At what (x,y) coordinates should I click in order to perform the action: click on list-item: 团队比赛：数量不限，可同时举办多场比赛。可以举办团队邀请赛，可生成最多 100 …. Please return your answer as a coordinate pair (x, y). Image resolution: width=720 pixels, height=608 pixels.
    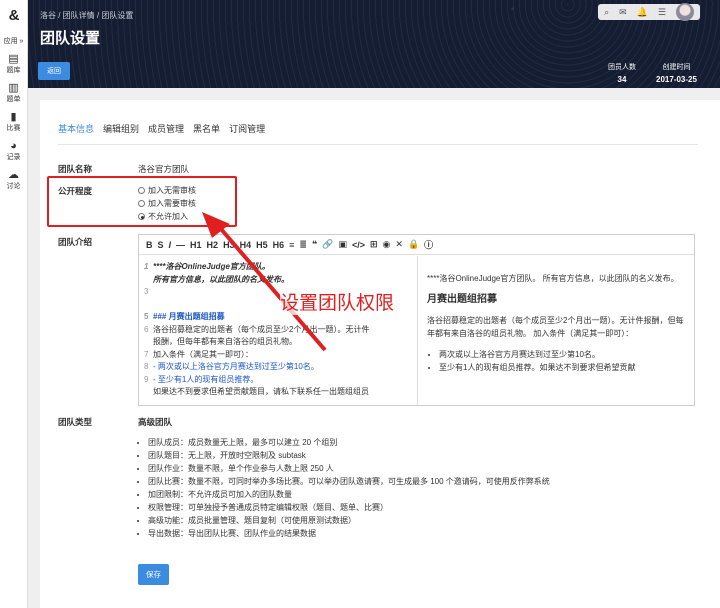
    Looking at the image, I should click on (349, 481).